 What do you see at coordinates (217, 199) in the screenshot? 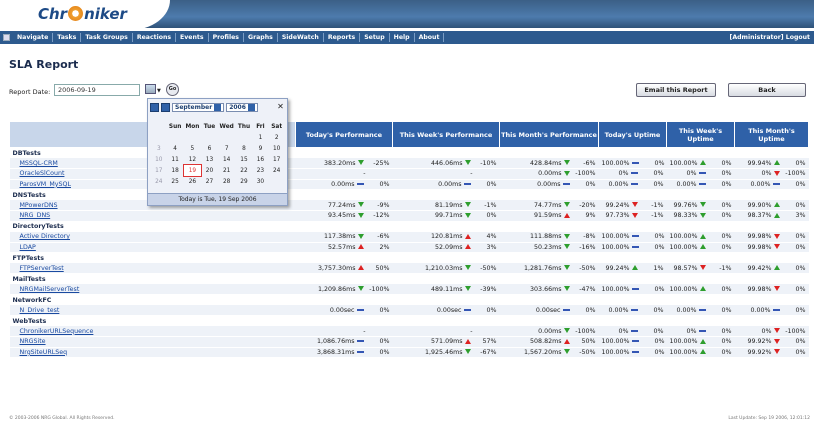
I see `calendar-today-text: Today is Tue, 19 Sep 2006` at bounding box center [217, 199].